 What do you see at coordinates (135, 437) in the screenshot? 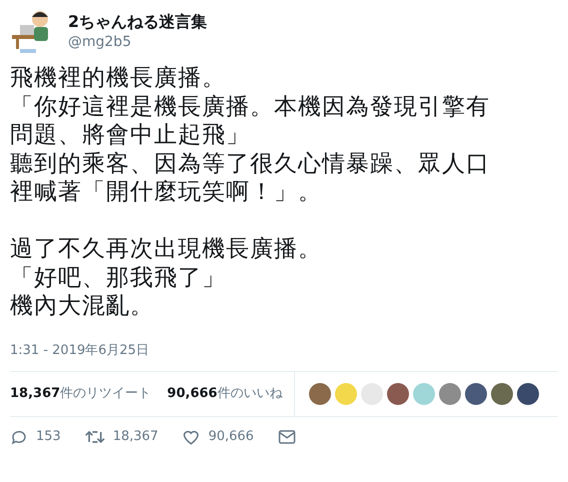
I see `retweet-action-count: 18,367` at bounding box center [135, 437].